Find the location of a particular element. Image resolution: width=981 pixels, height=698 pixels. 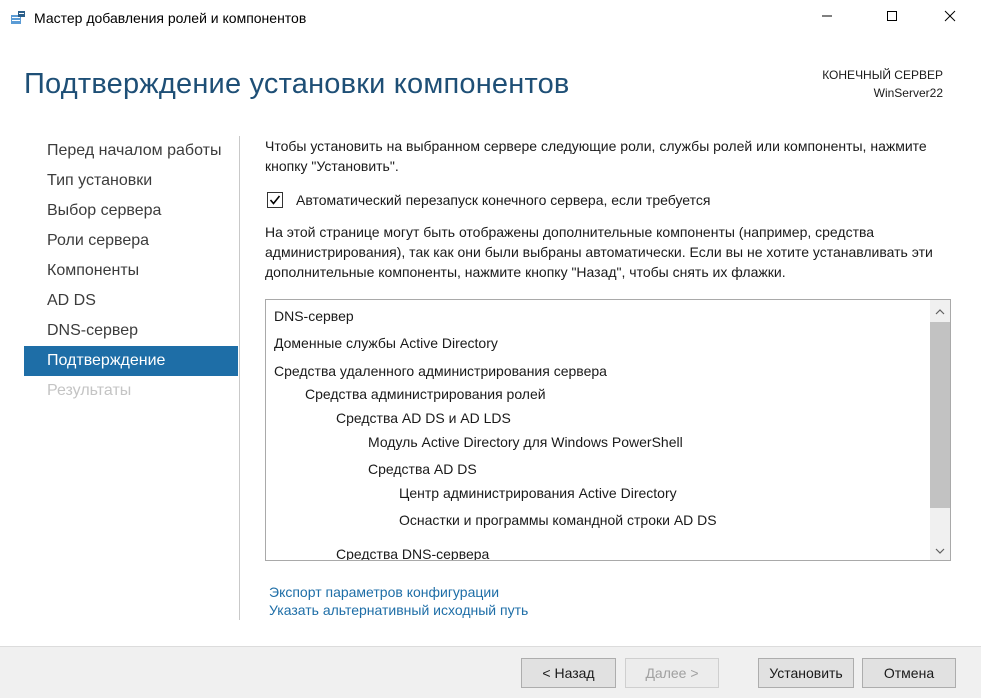

nav-item-confirmation: Подтверждение is located at coordinates (131, 361).